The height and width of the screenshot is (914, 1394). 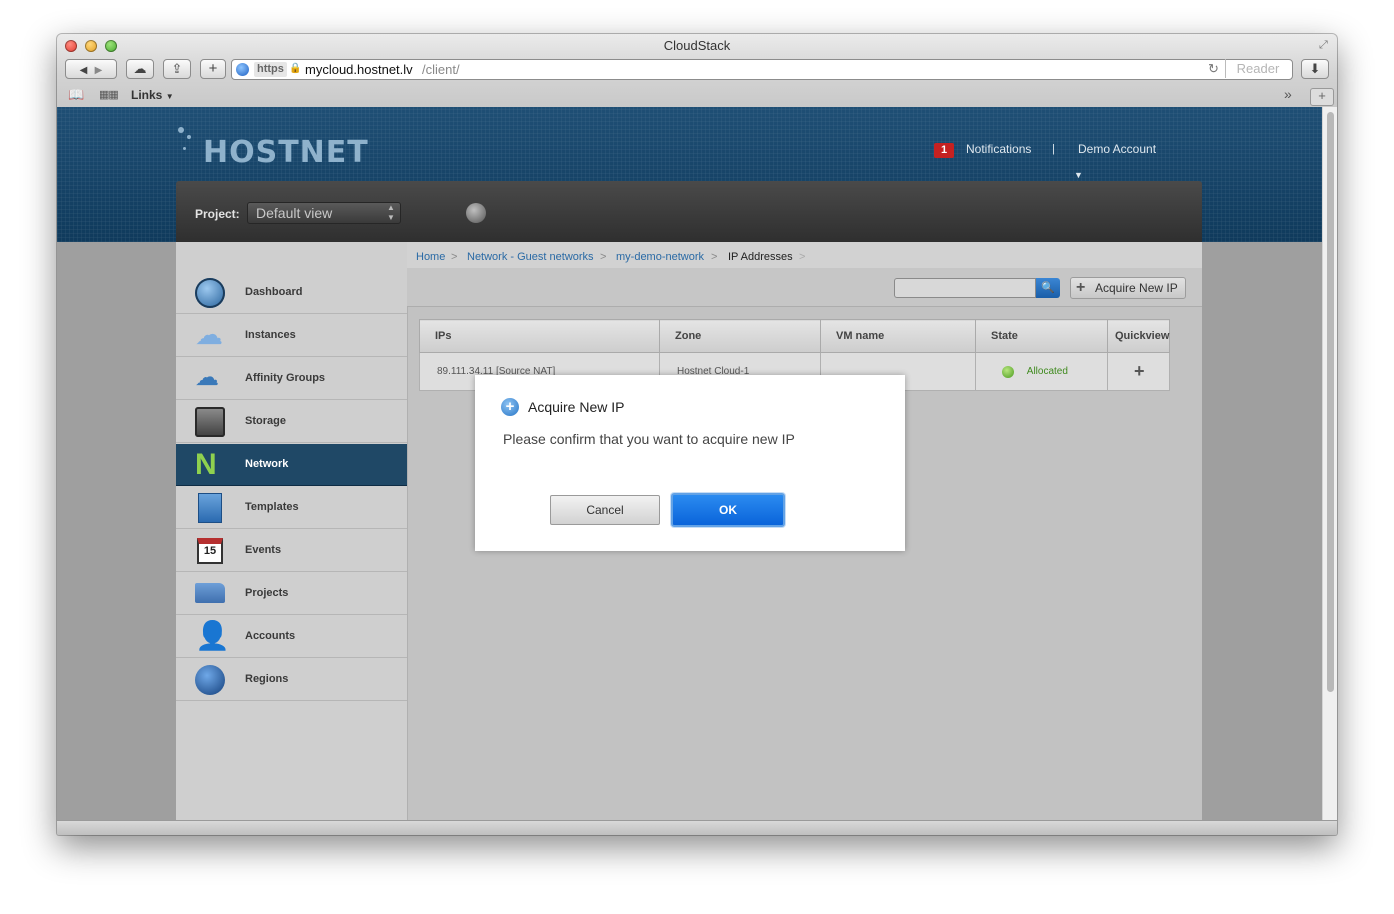 I want to click on download-icon: ⬇, so click(x=1315, y=68).